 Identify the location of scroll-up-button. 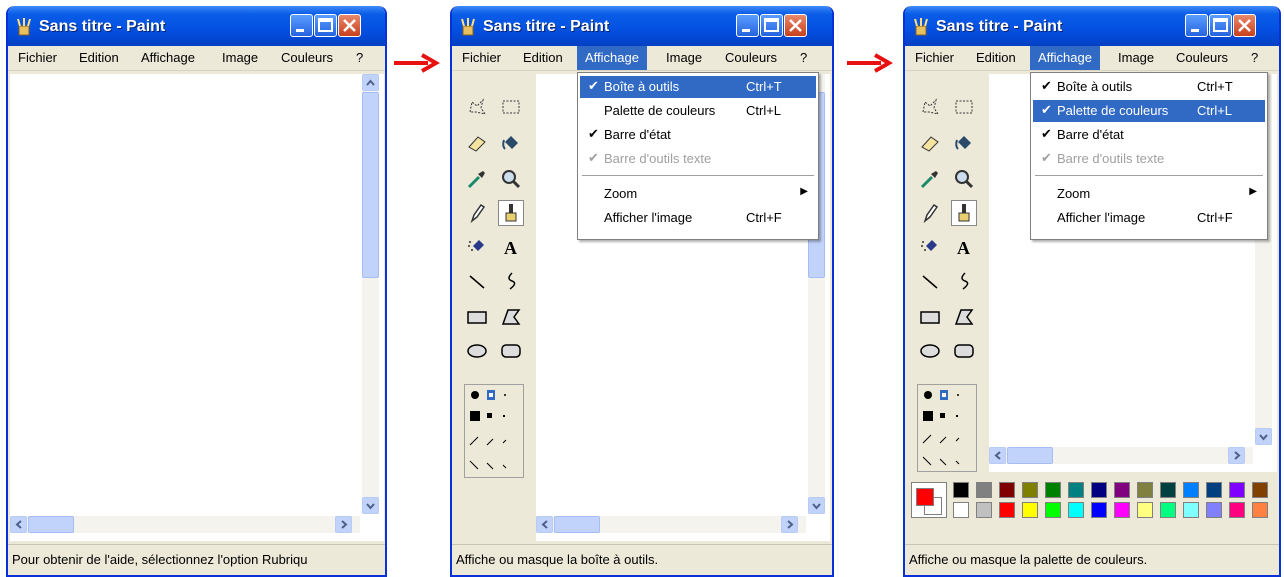
(370, 82).